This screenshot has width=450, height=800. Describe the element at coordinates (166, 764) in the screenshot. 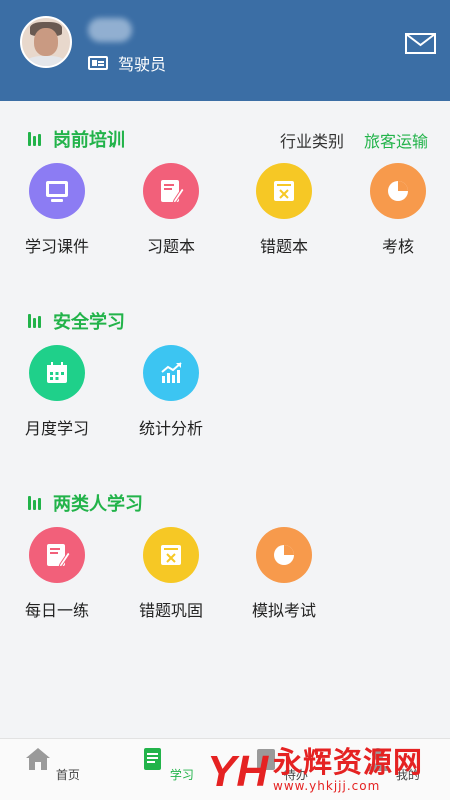

I see `nav-study: 学习` at that location.